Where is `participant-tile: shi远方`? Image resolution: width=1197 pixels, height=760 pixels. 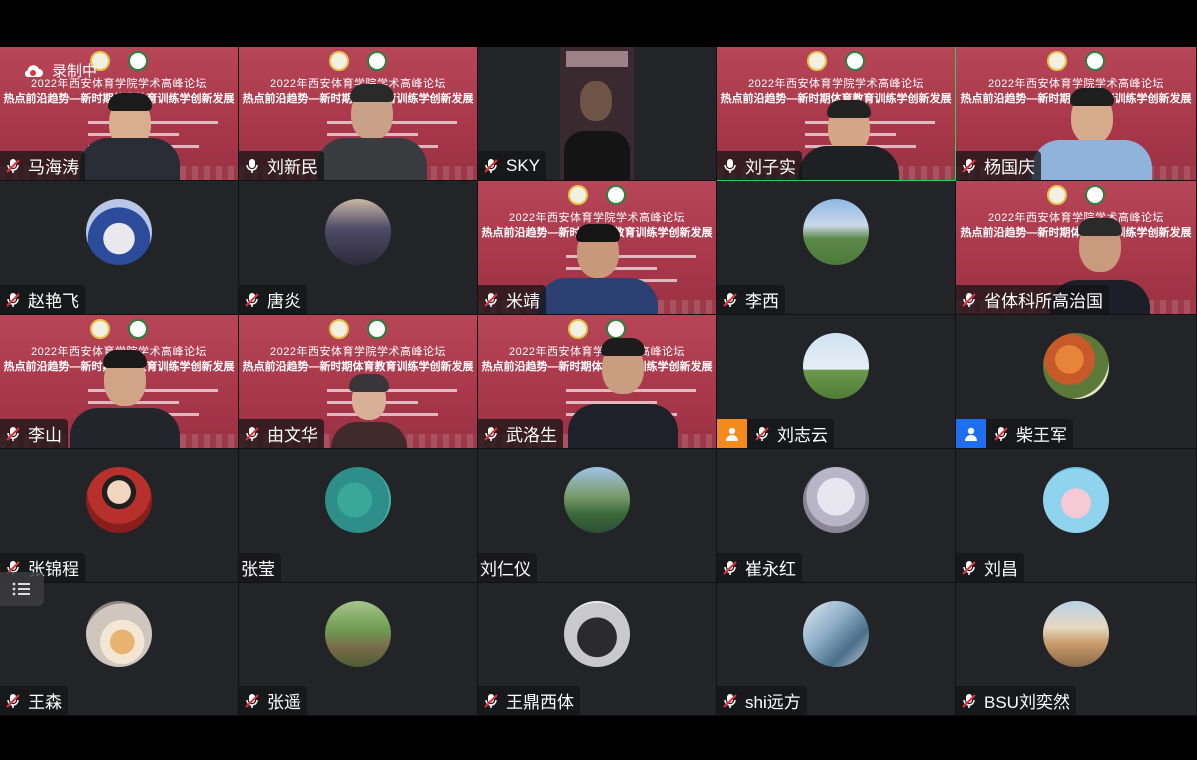
participant-tile: shi远方 is located at coordinates (836, 649).